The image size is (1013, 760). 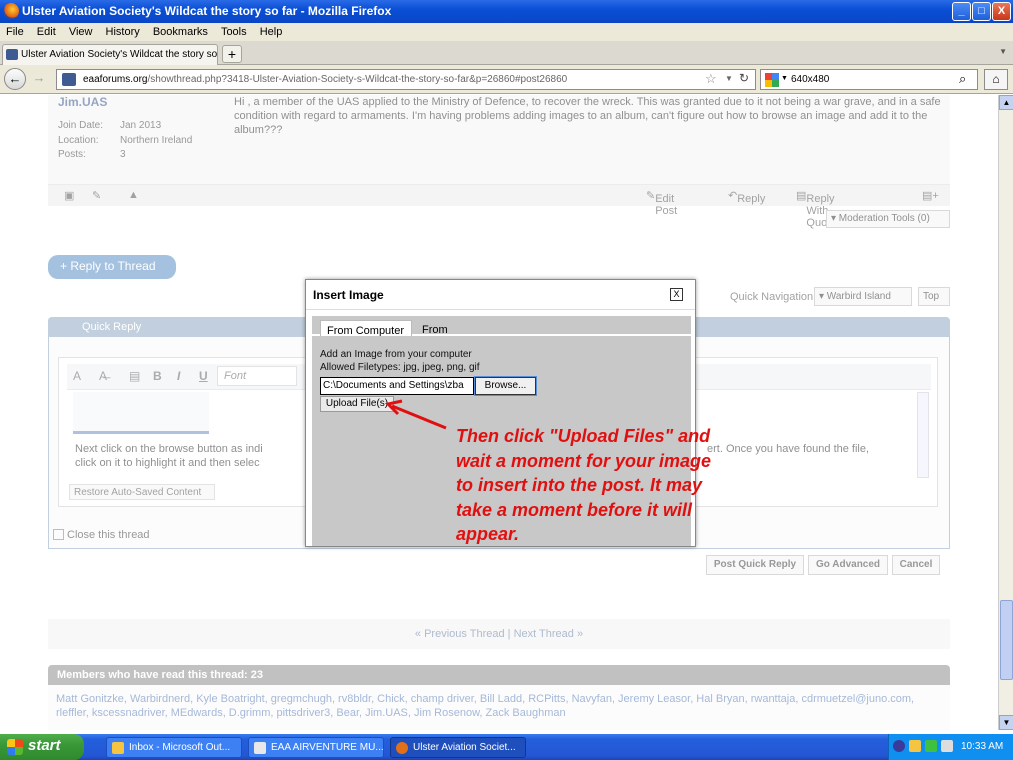 What do you see at coordinates (930, 195) in the screenshot?
I see `multi-quote-icon: ▤+` at bounding box center [930, 195].